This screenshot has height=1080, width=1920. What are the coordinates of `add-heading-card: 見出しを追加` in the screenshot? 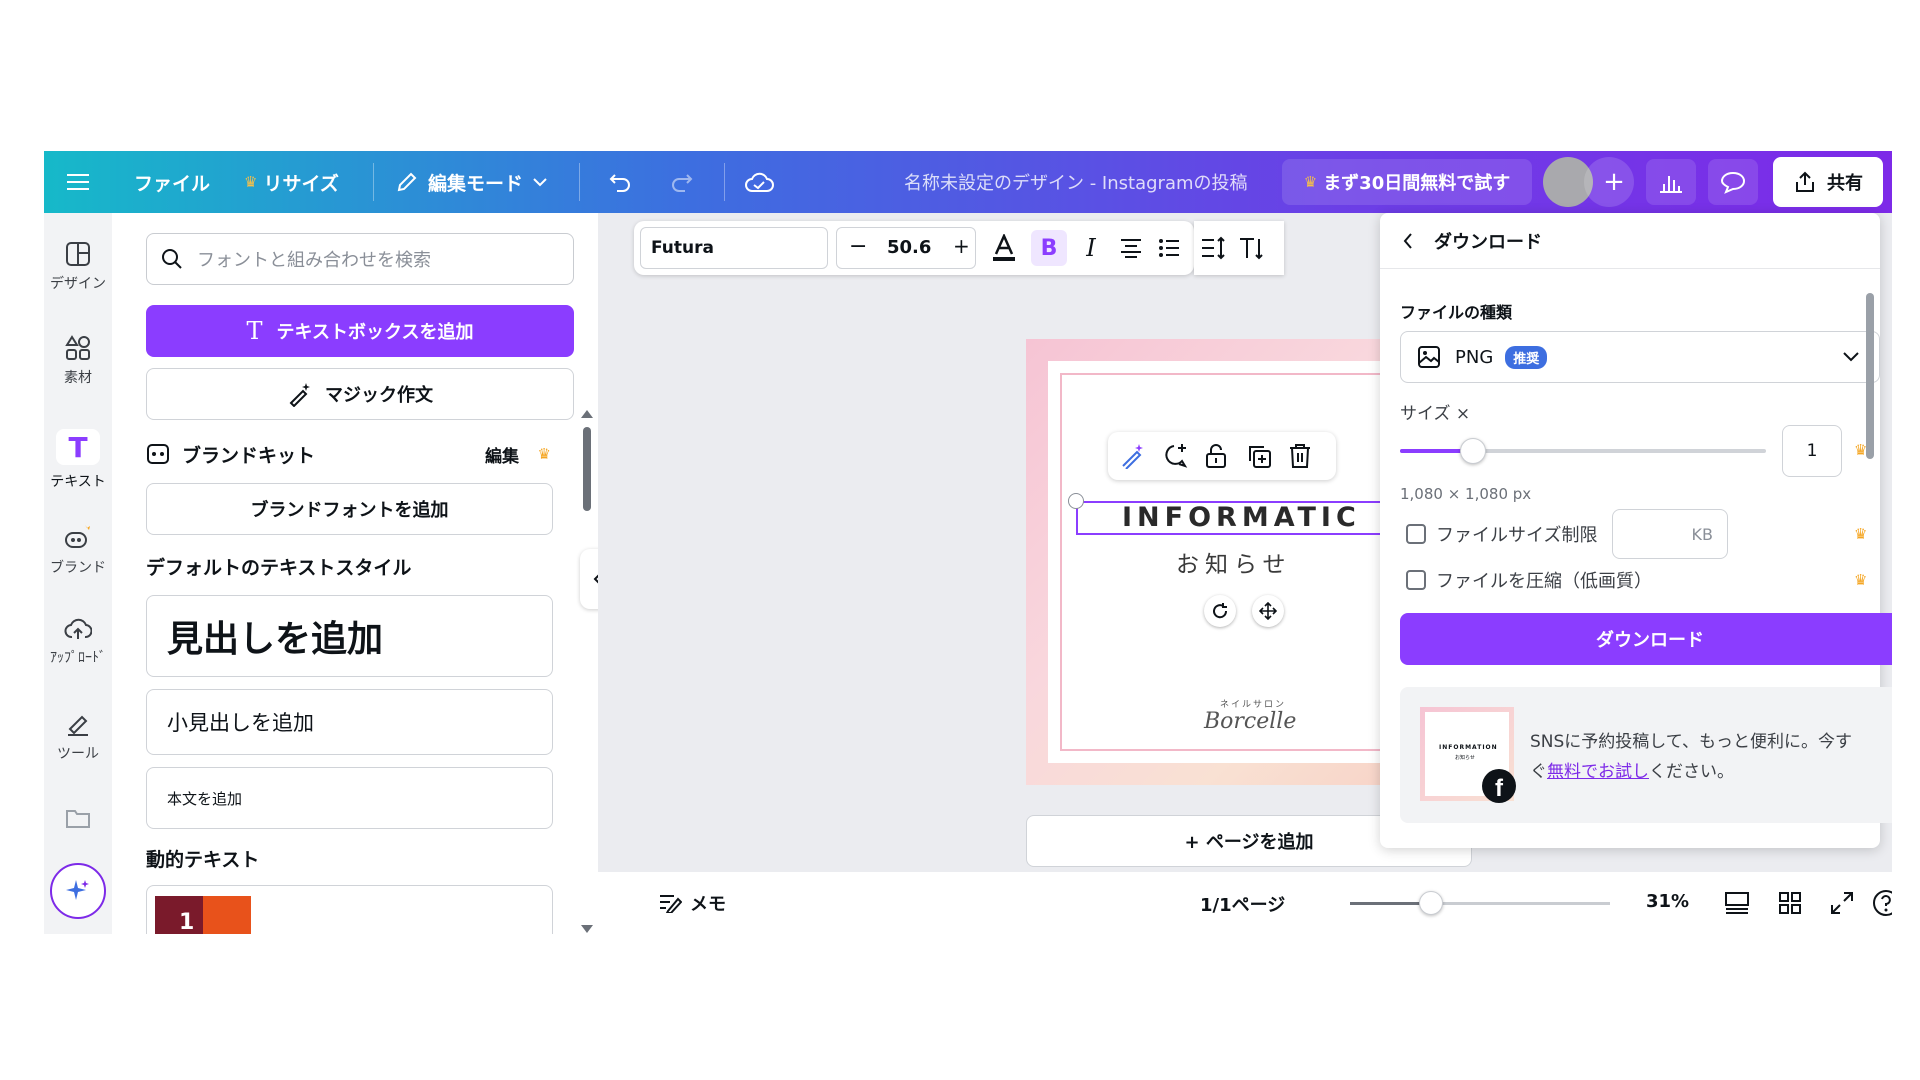 It's located at (349, 636).